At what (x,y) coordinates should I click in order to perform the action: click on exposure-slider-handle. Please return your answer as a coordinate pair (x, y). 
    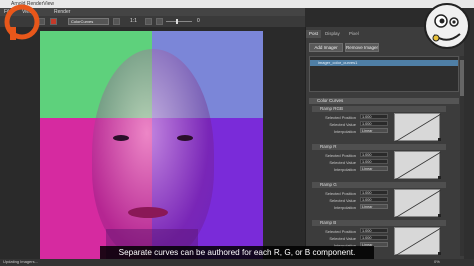
    Looking at the image, I should click on (177, 21).